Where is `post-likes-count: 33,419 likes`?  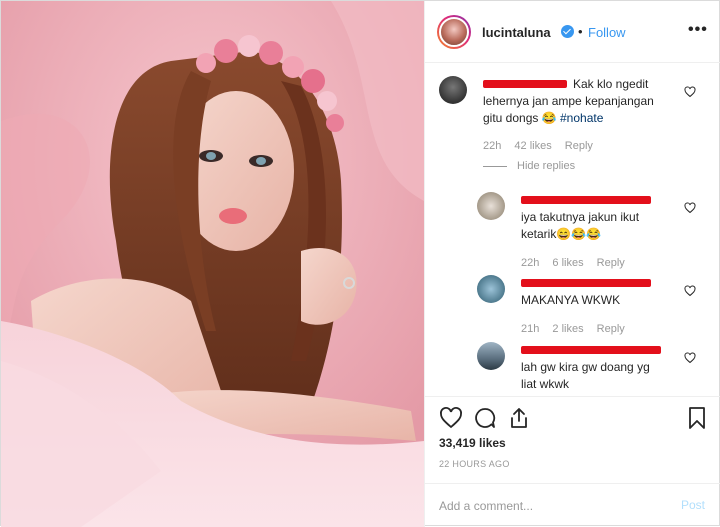 post-likes-count: 33,419 likes is located at coordinates (472, 443).